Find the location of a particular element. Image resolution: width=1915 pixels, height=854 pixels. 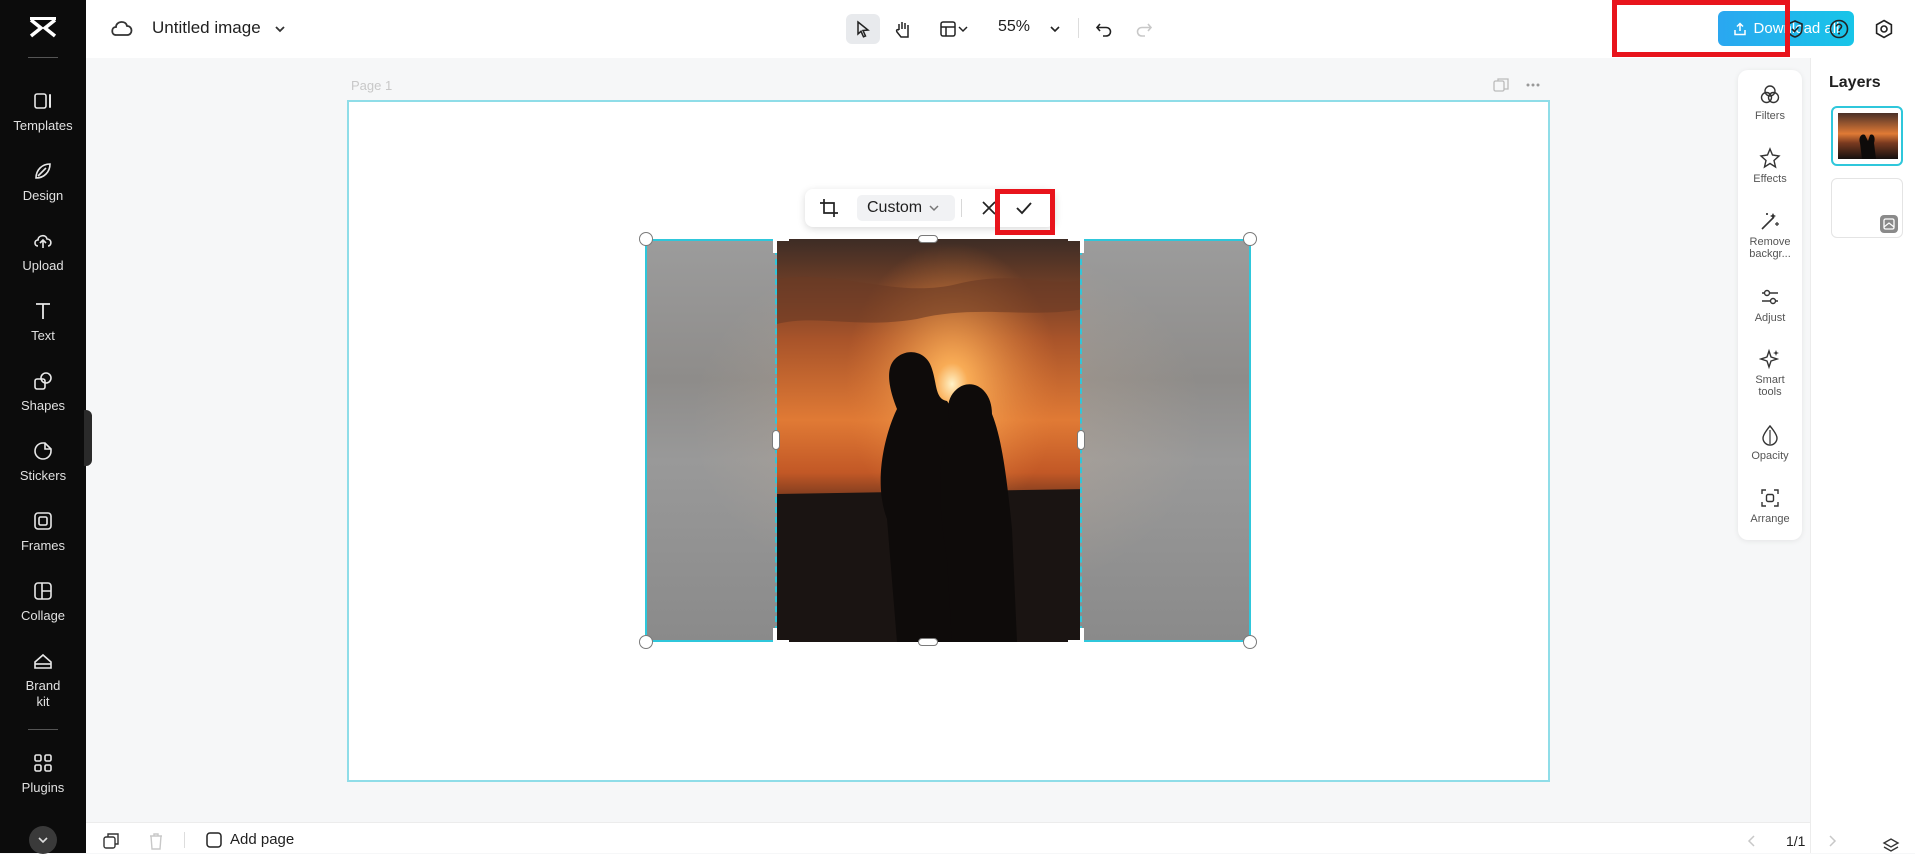

adjust-icon is located at coordinates (1770, 297).